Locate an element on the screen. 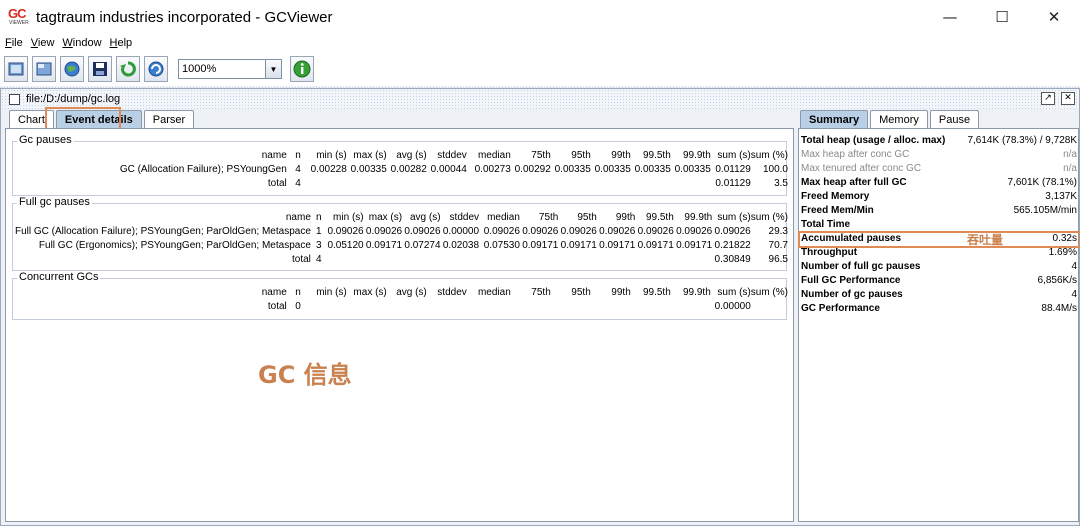  column-header: name is located at coordinates (274, 155).